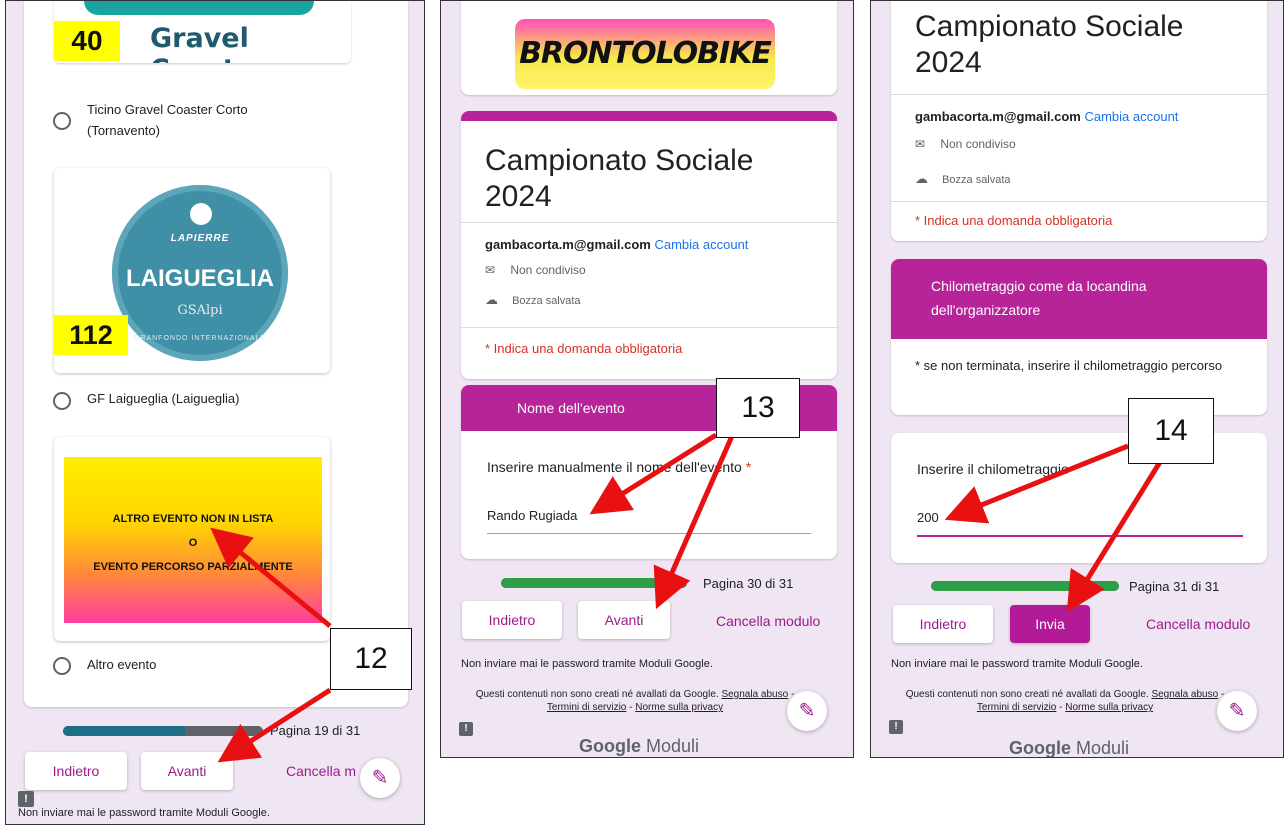 The image size is (1288, 825). I want to click on altro-line-2: O, so click(193, 543).